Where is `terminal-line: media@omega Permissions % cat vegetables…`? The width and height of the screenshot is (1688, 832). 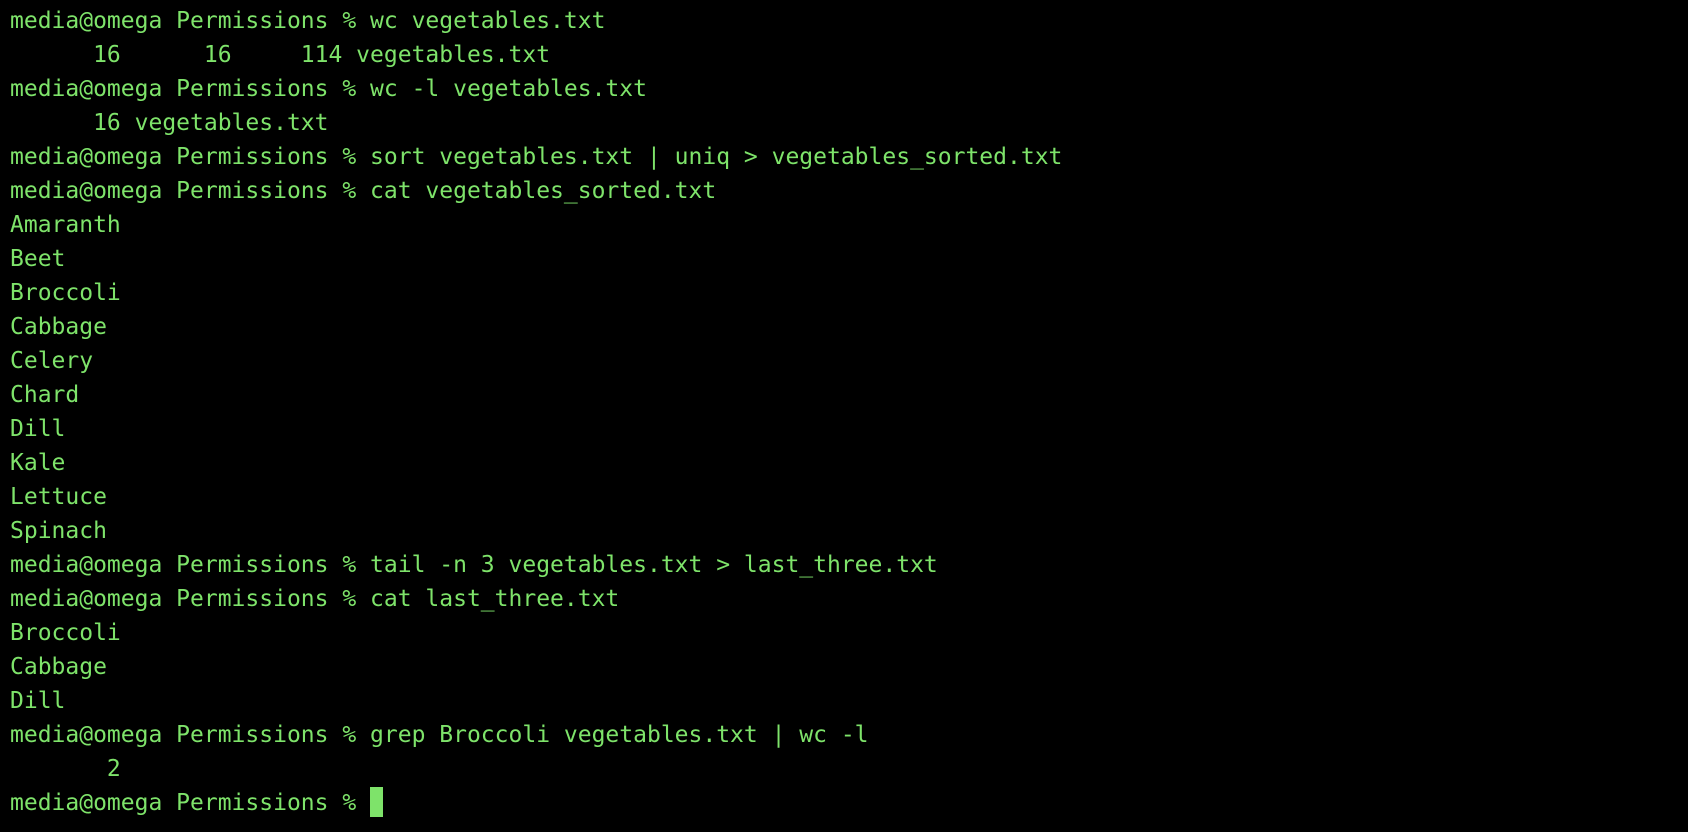 terminal-line: media@omega Permissions % cat vegetables… is located at coordinates (363, 191).